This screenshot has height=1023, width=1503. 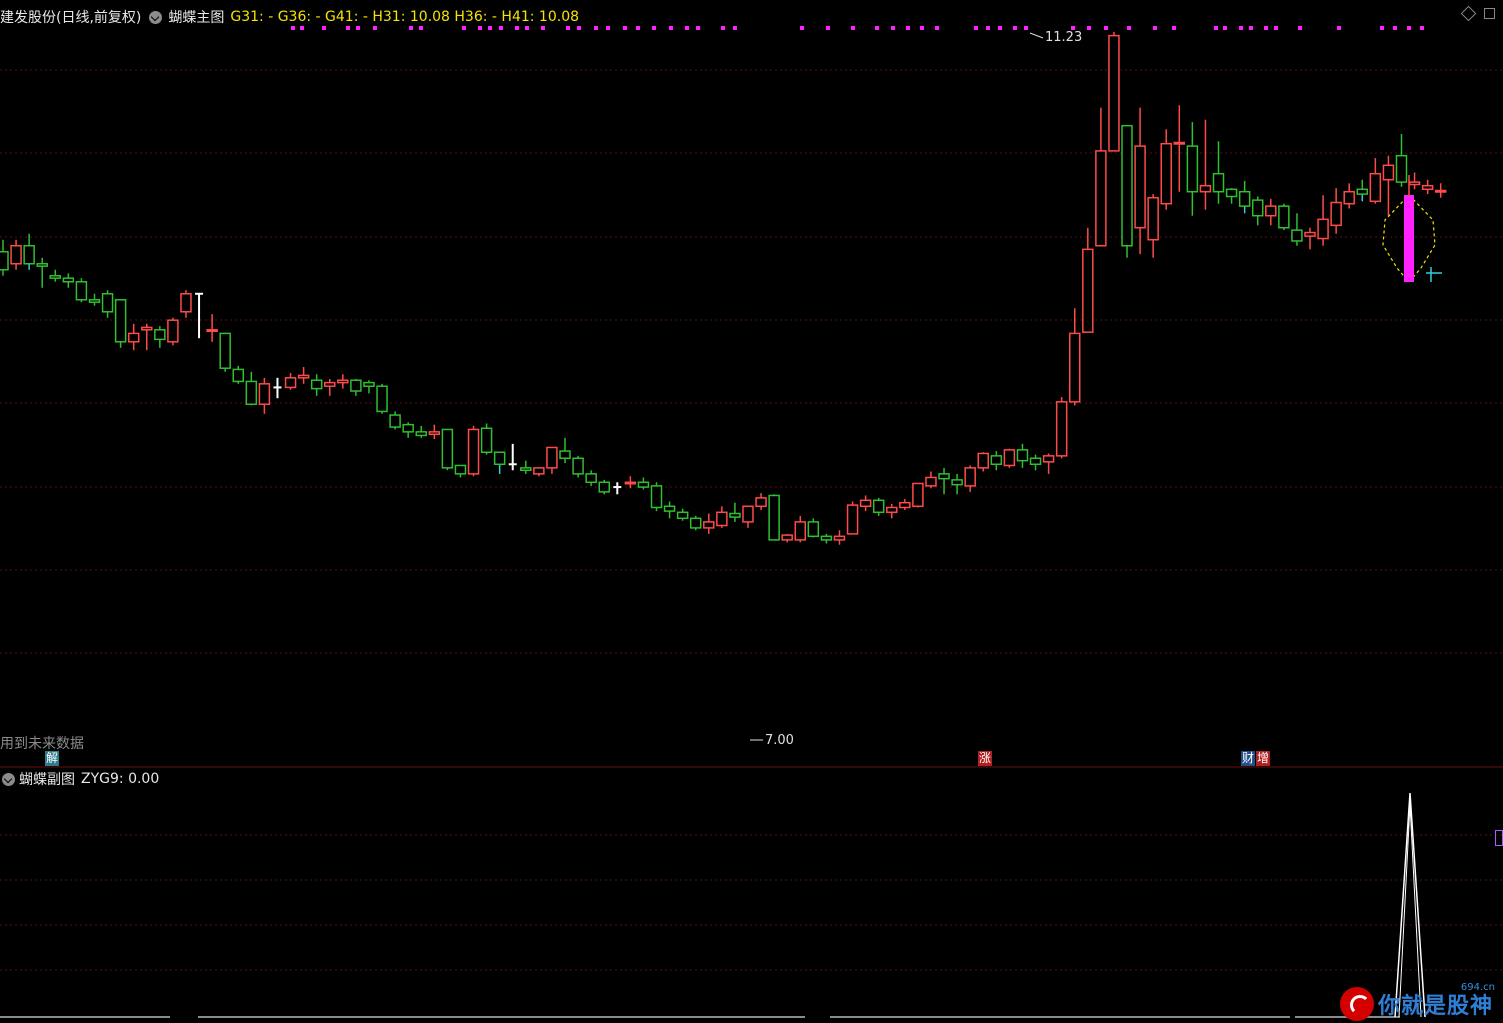 What do you see at coordinates (196, 17) in the screenshot?
I see `indicator-name: 蝴蝶主图` at bounding box center [196, 17].